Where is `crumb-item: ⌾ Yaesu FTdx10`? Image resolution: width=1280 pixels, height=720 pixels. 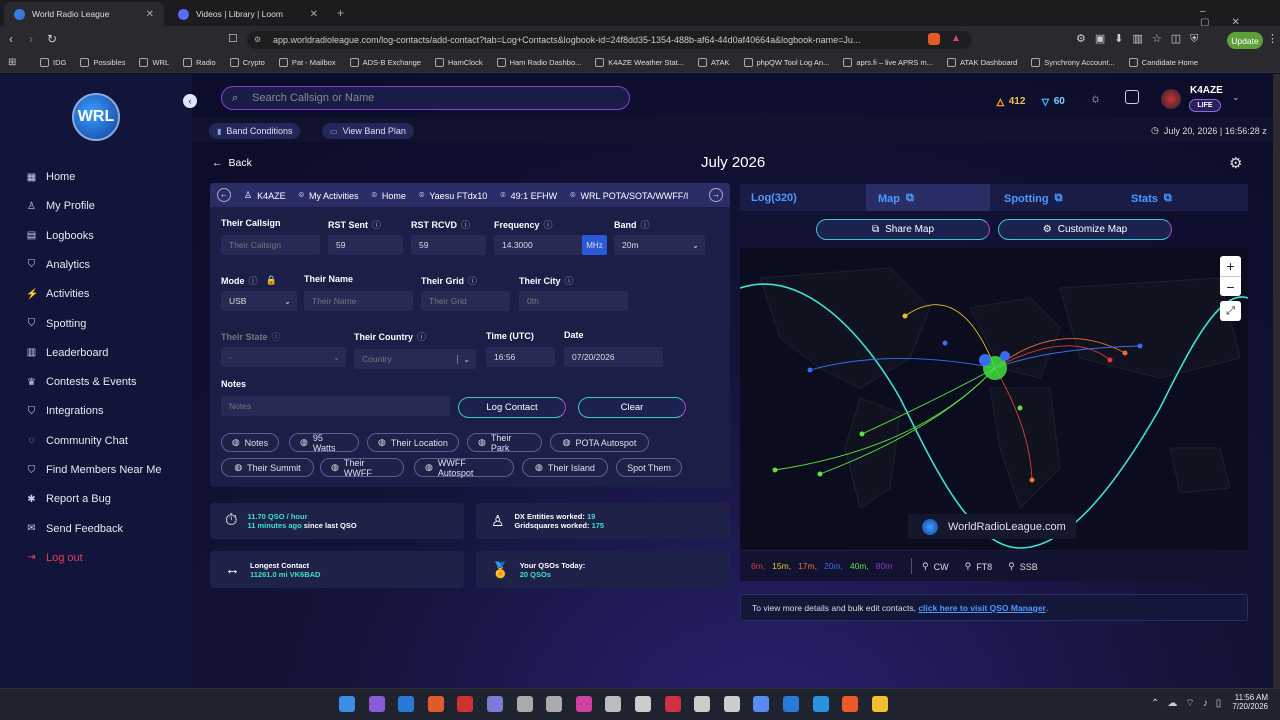 crumb-item: ⌾ Yaesu FTdx10 is located at coordinates (453, 195).